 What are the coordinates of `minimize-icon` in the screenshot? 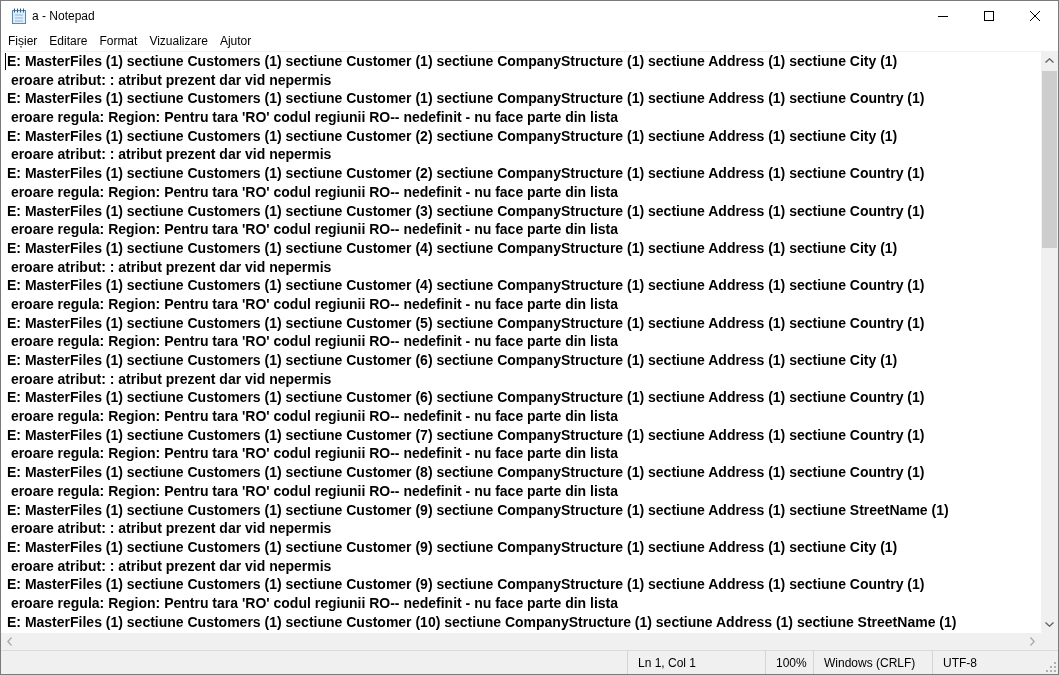 It's located at (943, 16).